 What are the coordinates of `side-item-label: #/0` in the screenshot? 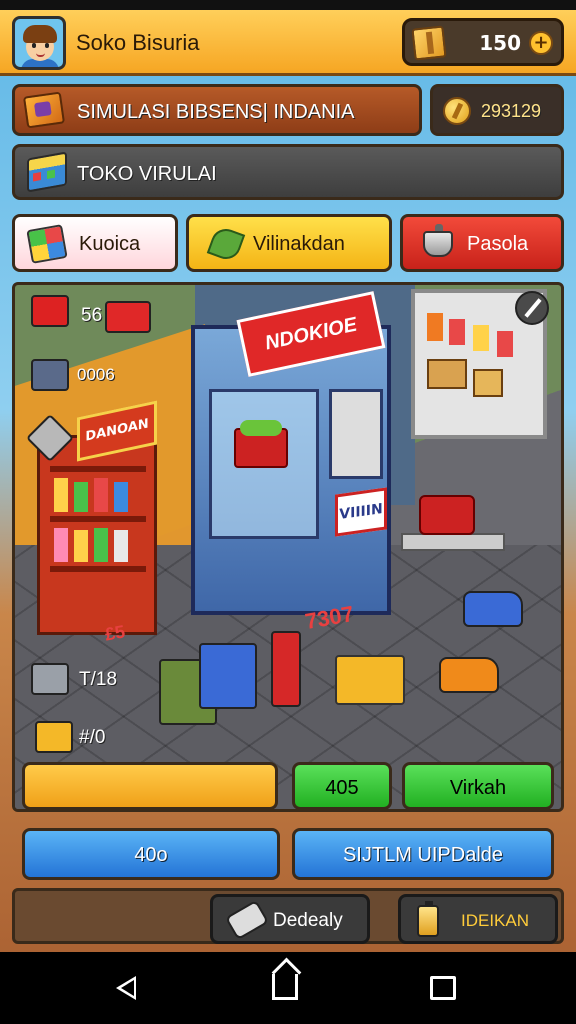 It's located at (92, 737).